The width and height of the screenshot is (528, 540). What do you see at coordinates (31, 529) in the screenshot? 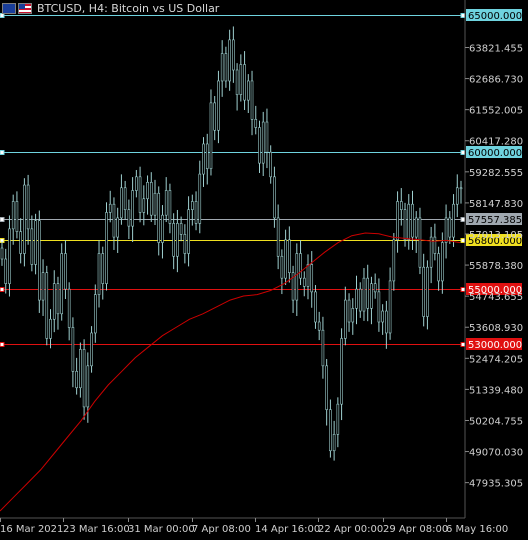
I see `time-tick-label: 16 Mar 2021` at bounding box center [31, 529].